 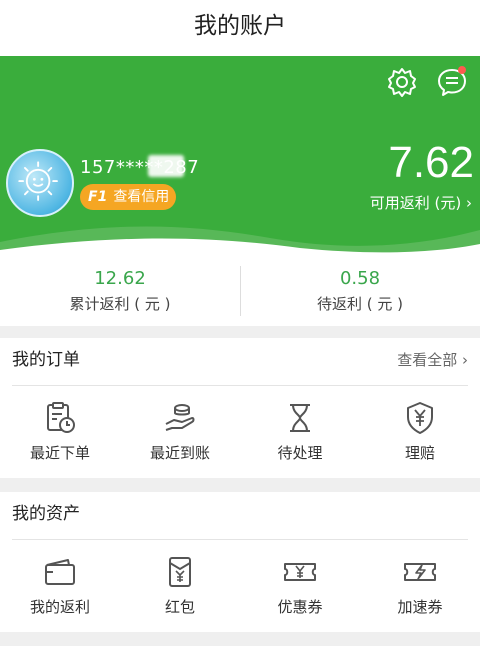 What do you see at coordinates (300, 586) in the screenshot?
I see `assets-coupons: 优惠券` at bounding box center [300, 586].